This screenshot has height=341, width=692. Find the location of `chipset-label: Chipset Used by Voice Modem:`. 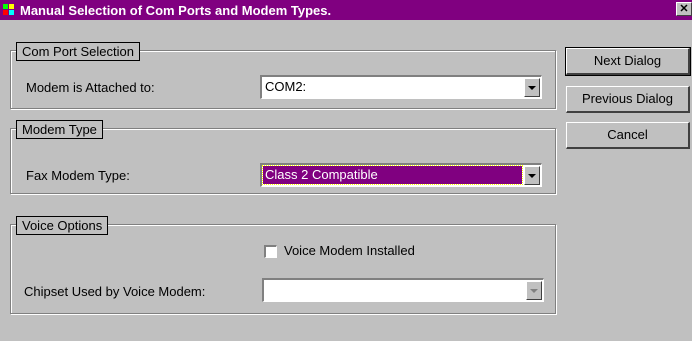

chipset-label: Chipset Used by Voice Modem: is located at coordinates (115, 291).